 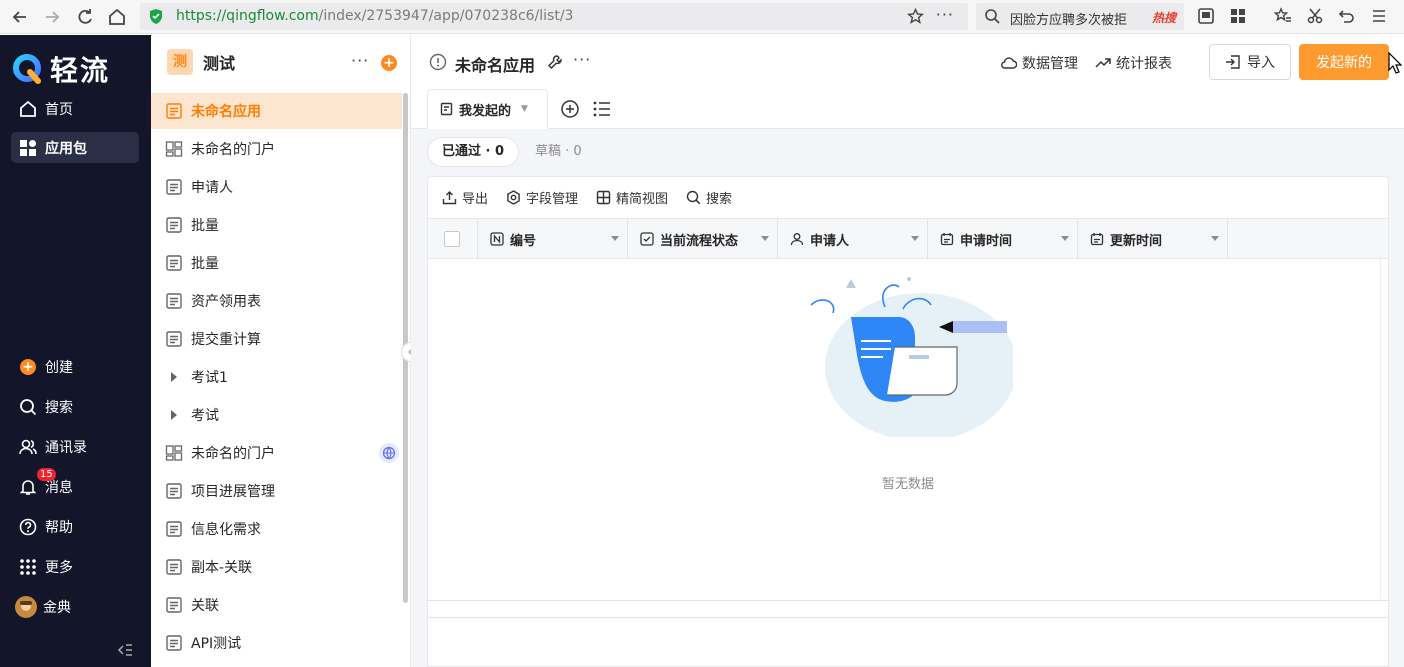 I want to click on column-header-update-time: 更新时间, so click(x=1153, y=239).